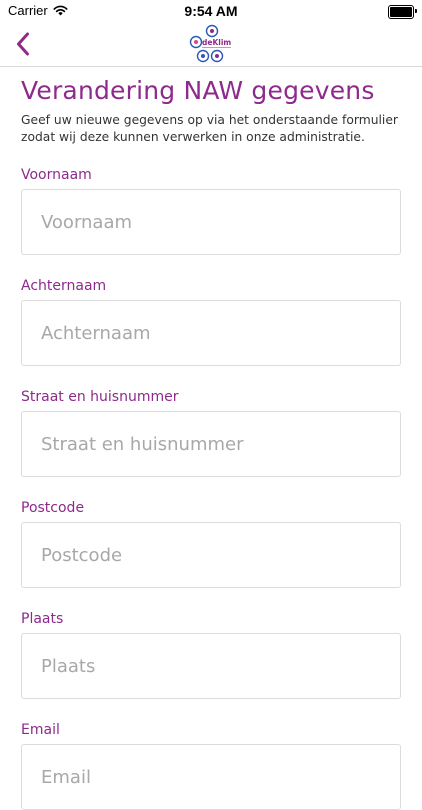  I want to click on battery-icon, so click(402, 12).